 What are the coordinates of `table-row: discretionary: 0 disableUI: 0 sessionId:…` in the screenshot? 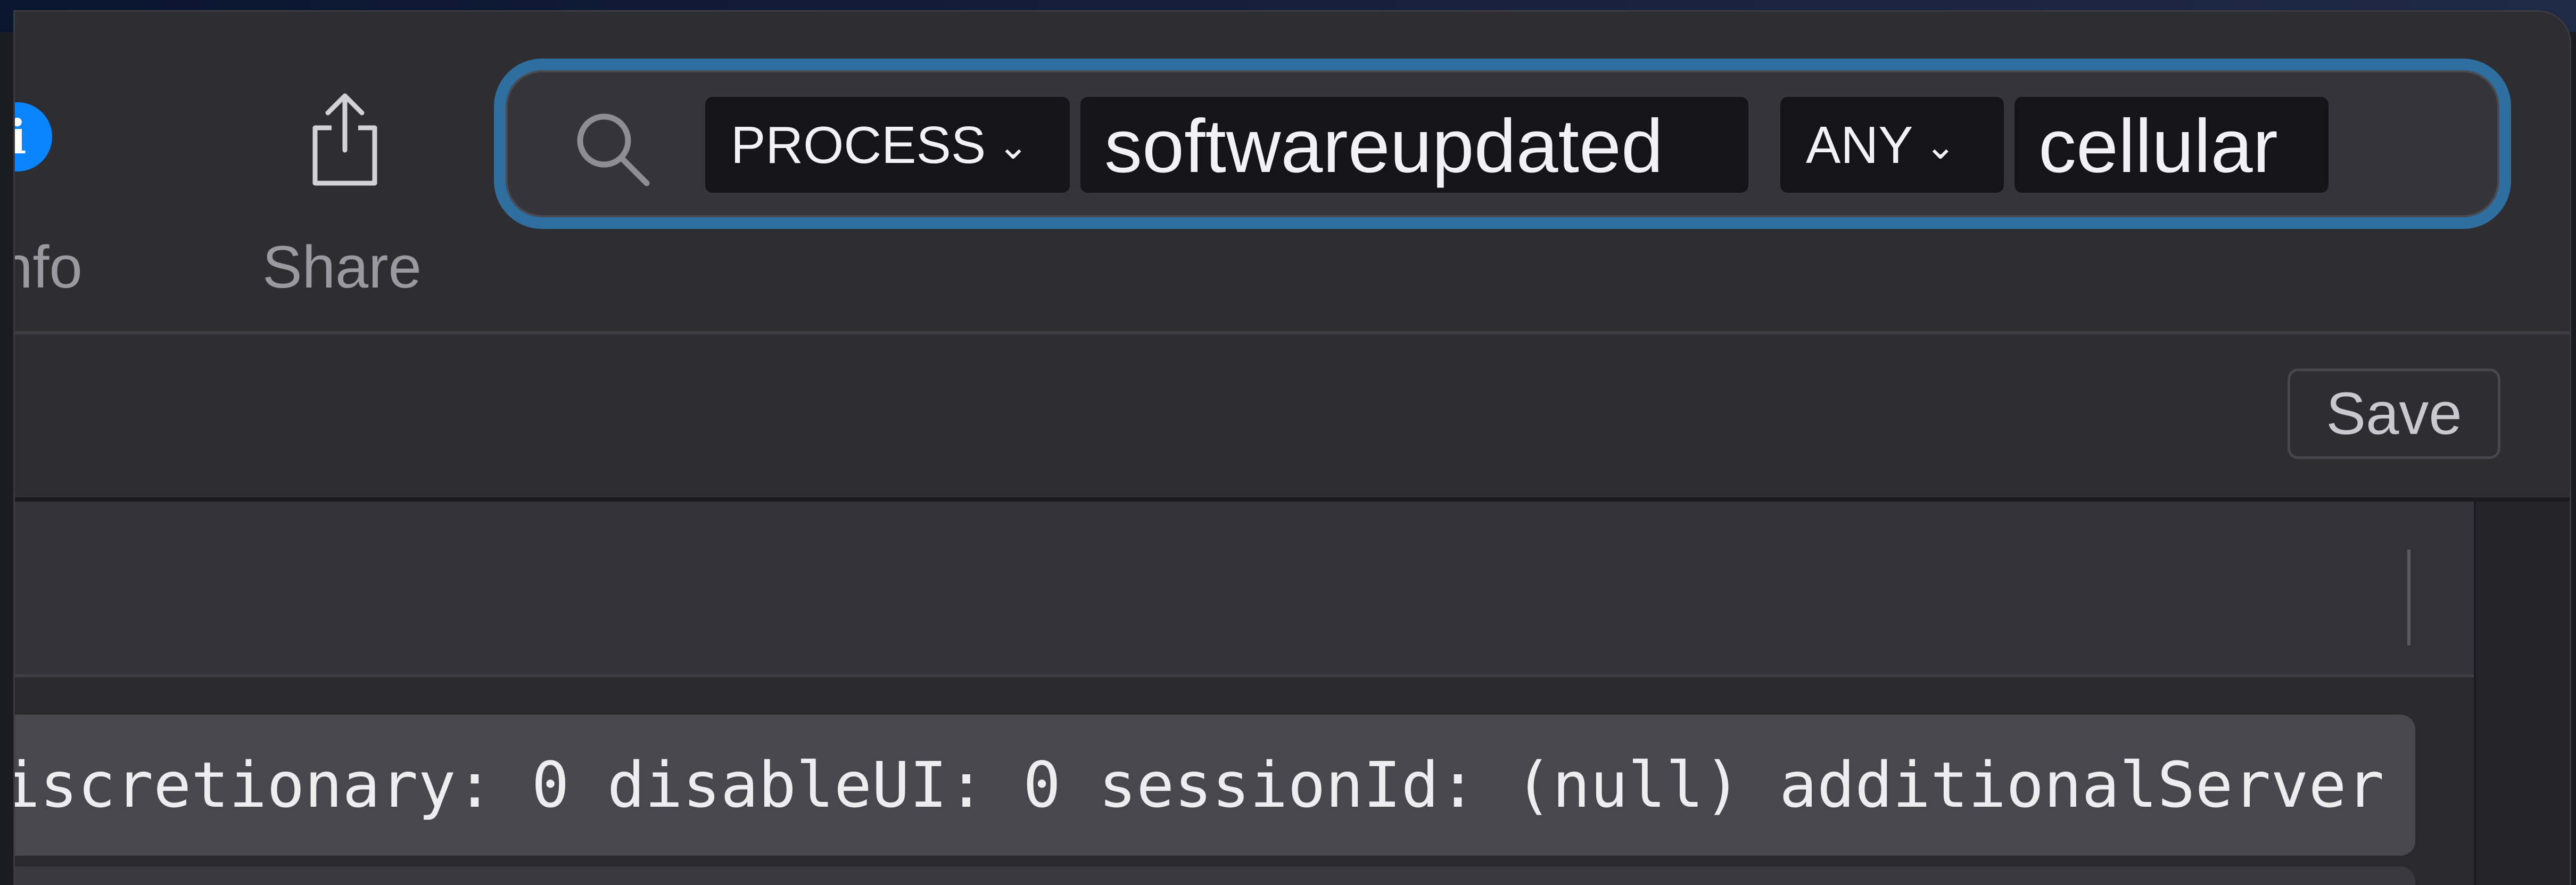 It's located at (1215, 785).